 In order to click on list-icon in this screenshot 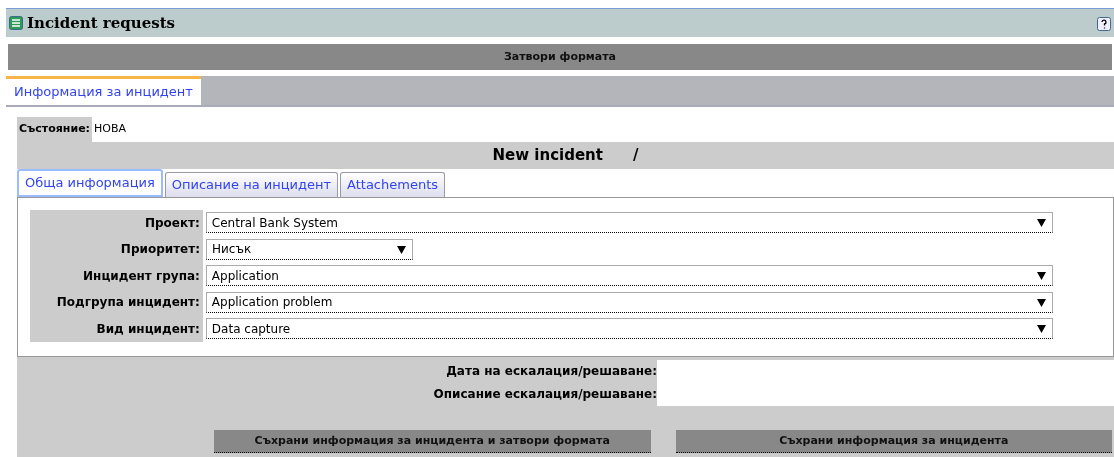, I will do `click(16, 23)`.